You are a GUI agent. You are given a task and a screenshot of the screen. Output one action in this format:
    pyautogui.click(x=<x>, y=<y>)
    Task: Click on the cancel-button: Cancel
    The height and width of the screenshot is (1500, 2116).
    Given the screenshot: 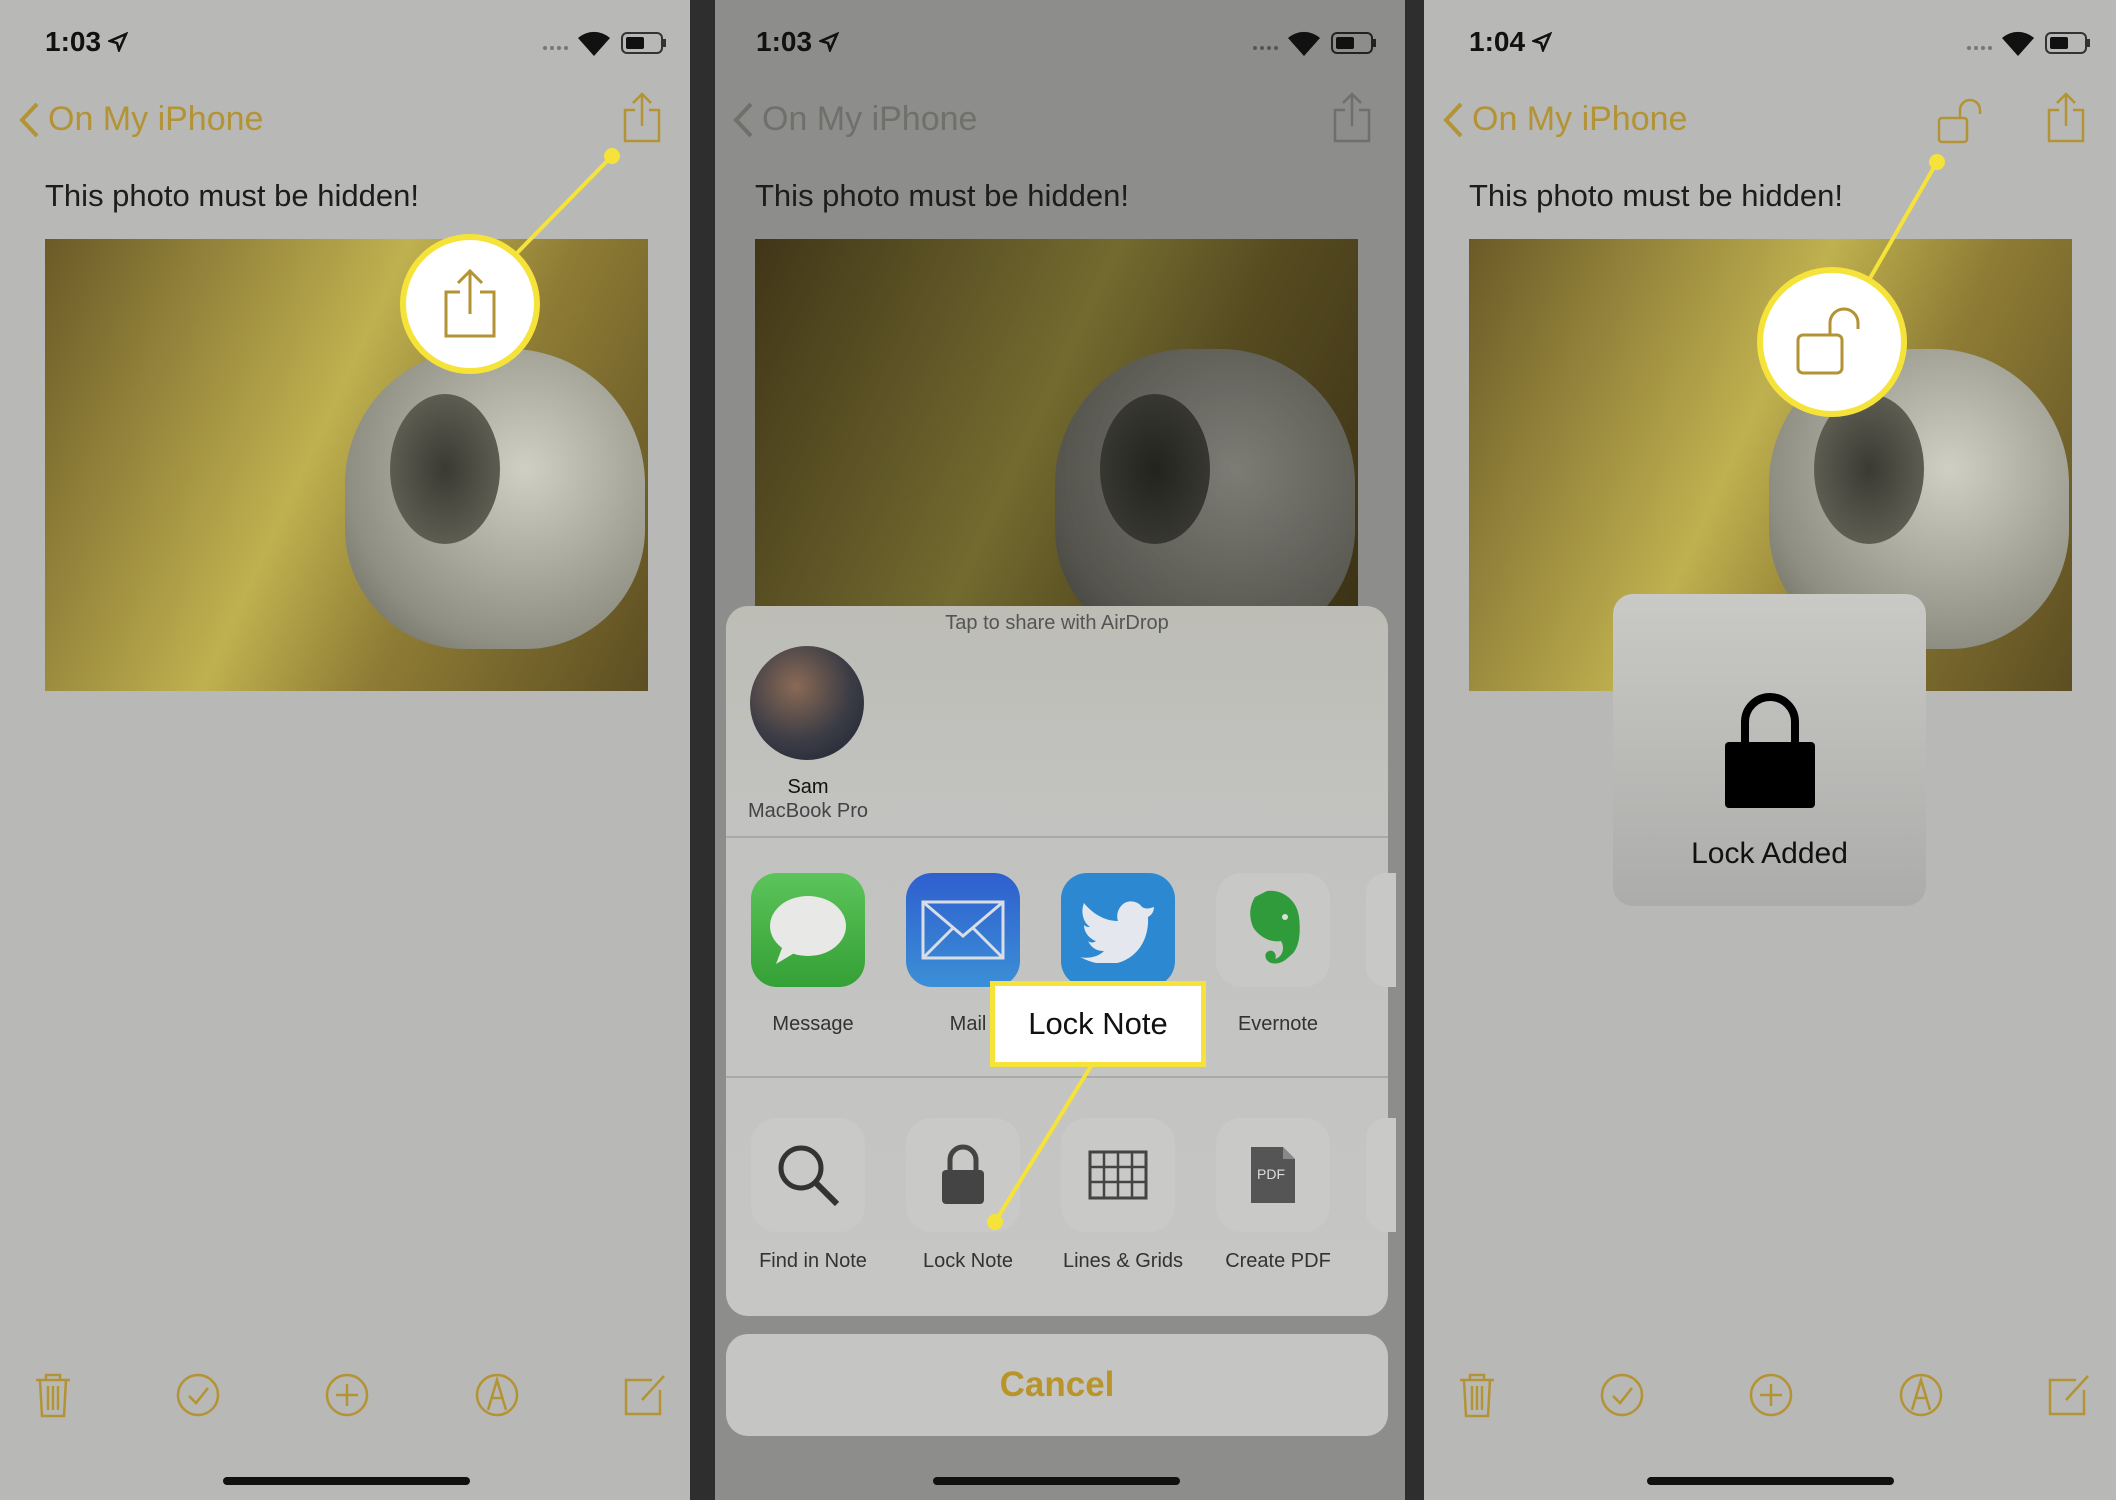 What is the action you would take?
    pyautogui.click(x=1057, y=1385)
    